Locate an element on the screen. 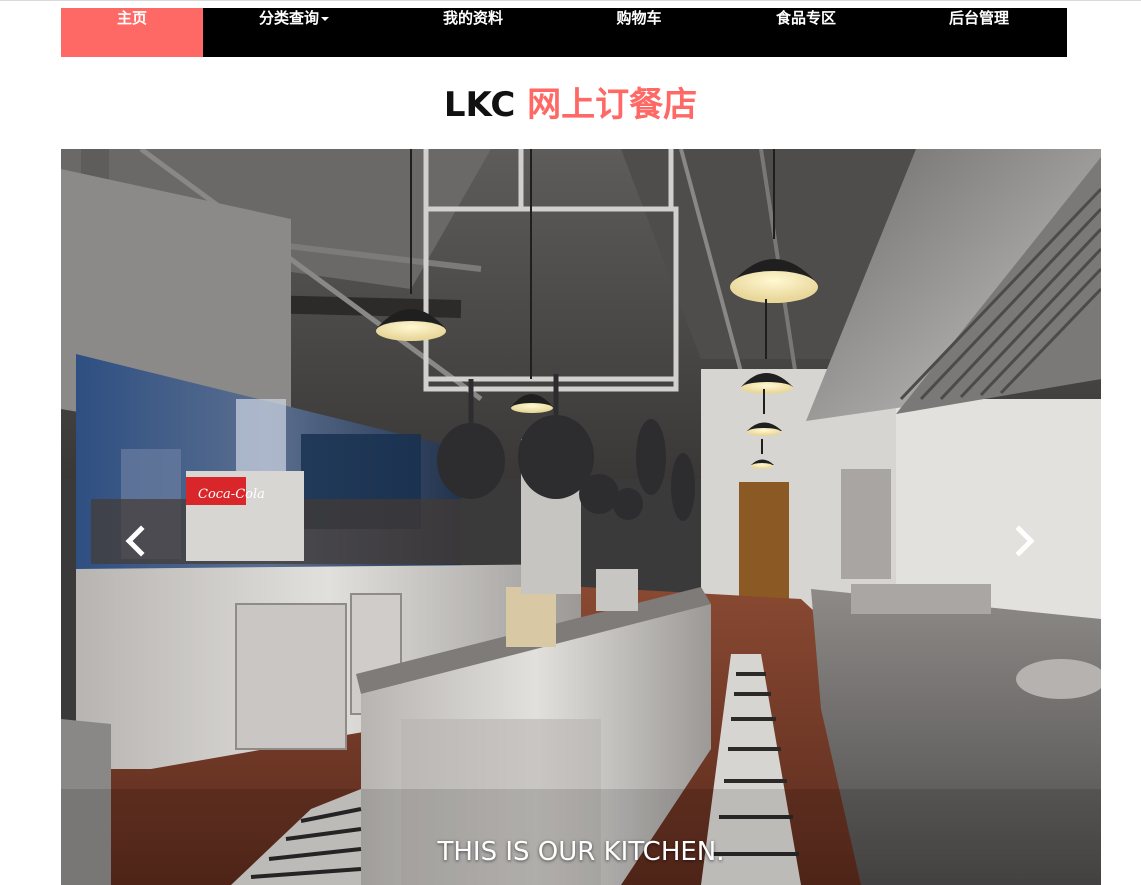 Image resolution: width=1141 pixels, height=885 pixels. browser-top-edge is located at coordinates (570, 4).